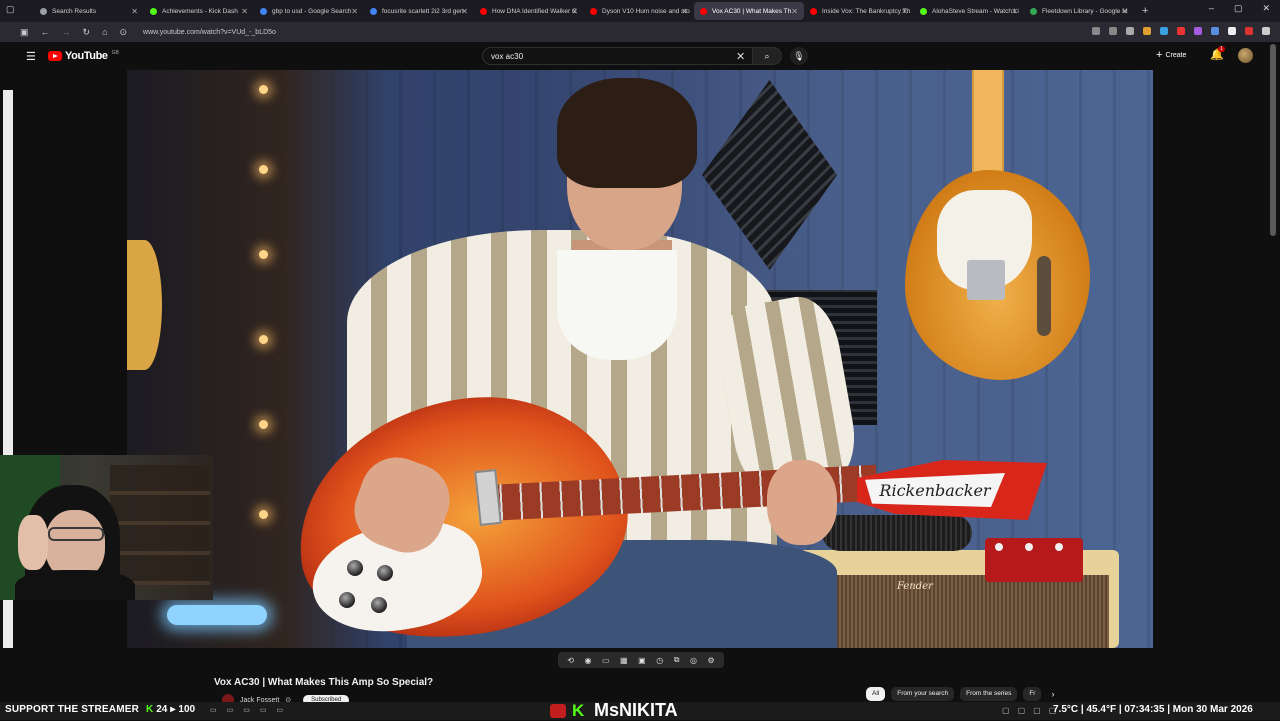 The image size is (1280, 721). What do you see at coordinates (859, 11) in the screenshot?
I see `browser-tab: Inside Vox: The Bankruptcy Th ✕` at bounding box center [859, 11].